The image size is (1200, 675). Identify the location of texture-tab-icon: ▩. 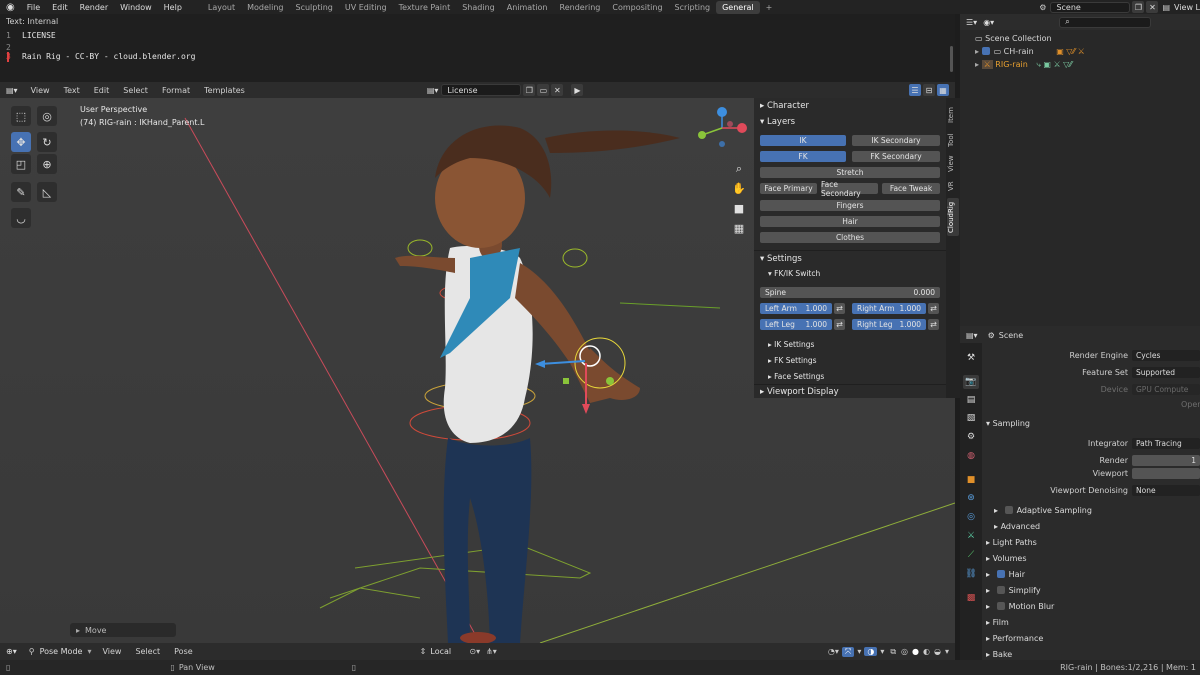
(971, 598).